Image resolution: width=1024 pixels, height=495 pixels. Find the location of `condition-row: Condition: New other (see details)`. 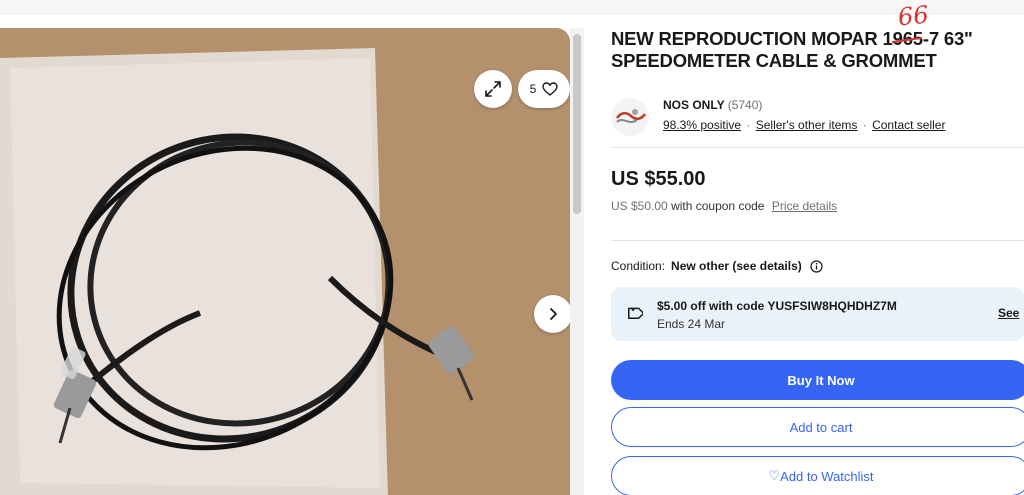

condition-row: Condition: New other (see details) is located at coordinates (717, 266).